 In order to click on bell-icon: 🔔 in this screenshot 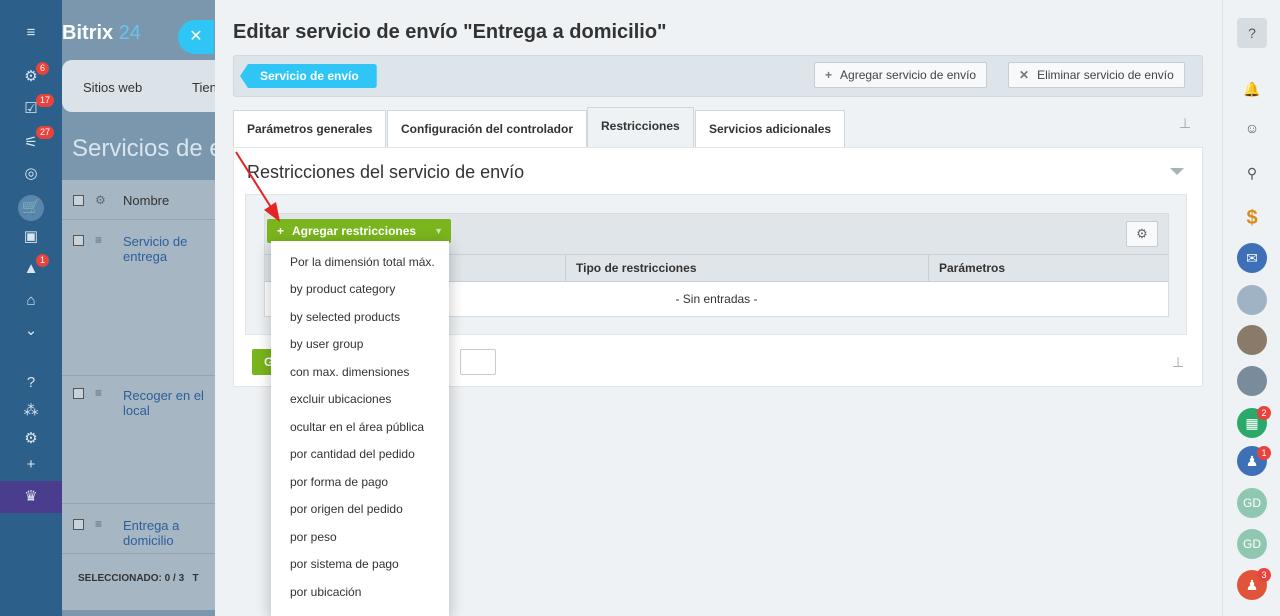, I will do `click(1252, 89)`.